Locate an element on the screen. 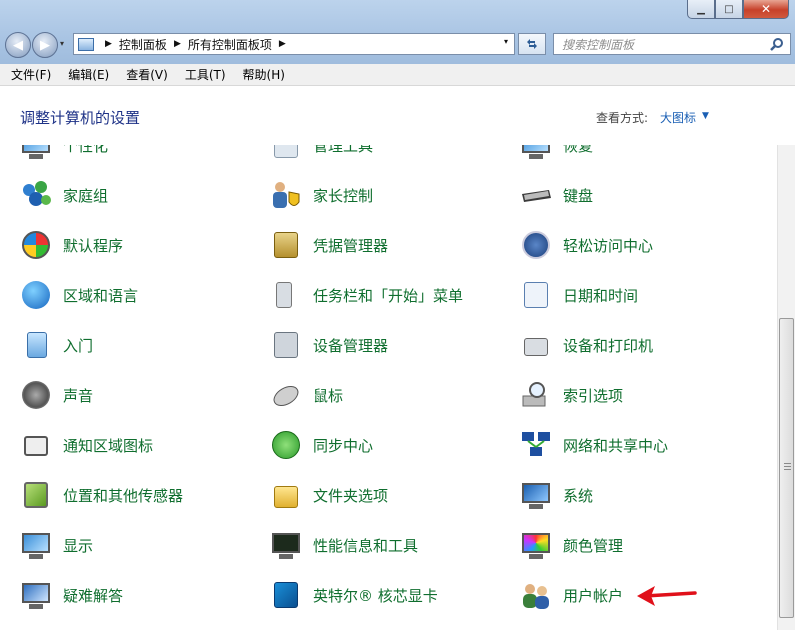  refresh-button is located at coordinates (532, 44).